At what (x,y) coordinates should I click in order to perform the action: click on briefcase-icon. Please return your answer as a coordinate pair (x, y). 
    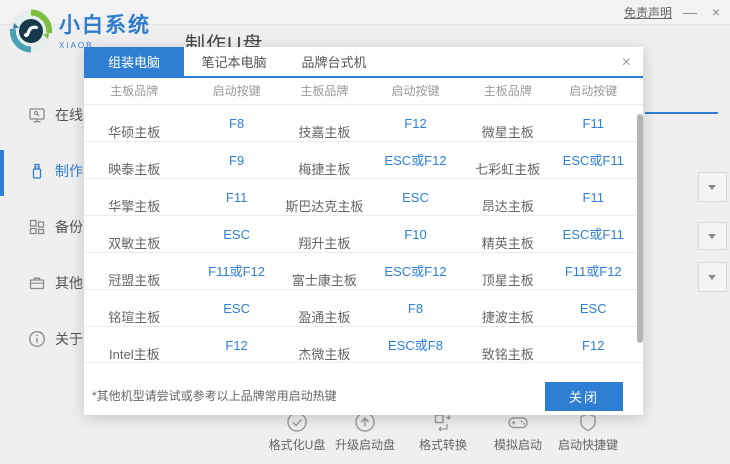
    Looking at the image, I should click on (37, 283).